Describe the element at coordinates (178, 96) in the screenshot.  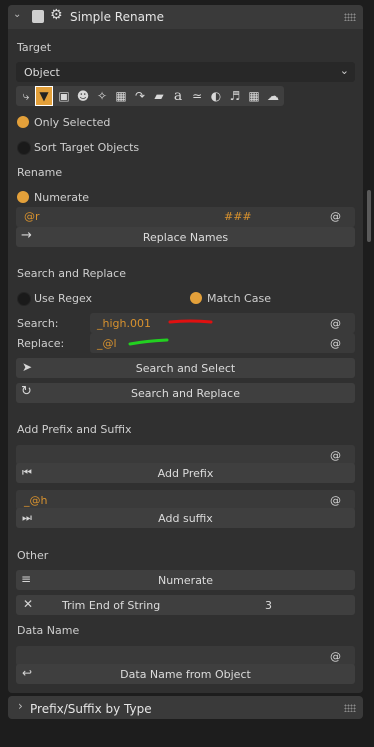
I see `text-a-icon: a` at that location.